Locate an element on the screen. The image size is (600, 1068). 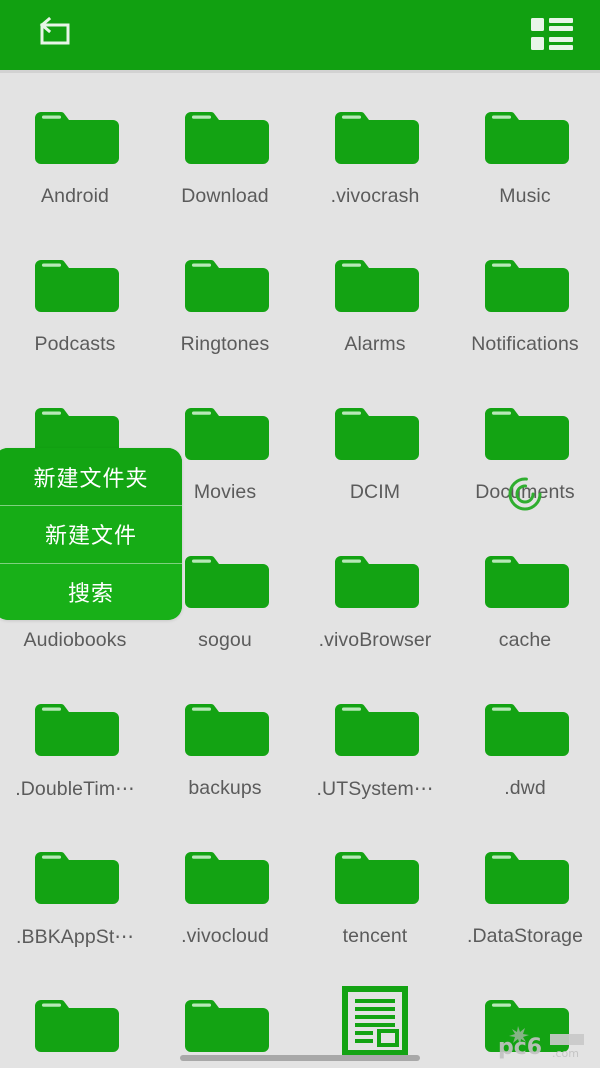
file-item-label: Podcasts is located at coordinates (75, 344).